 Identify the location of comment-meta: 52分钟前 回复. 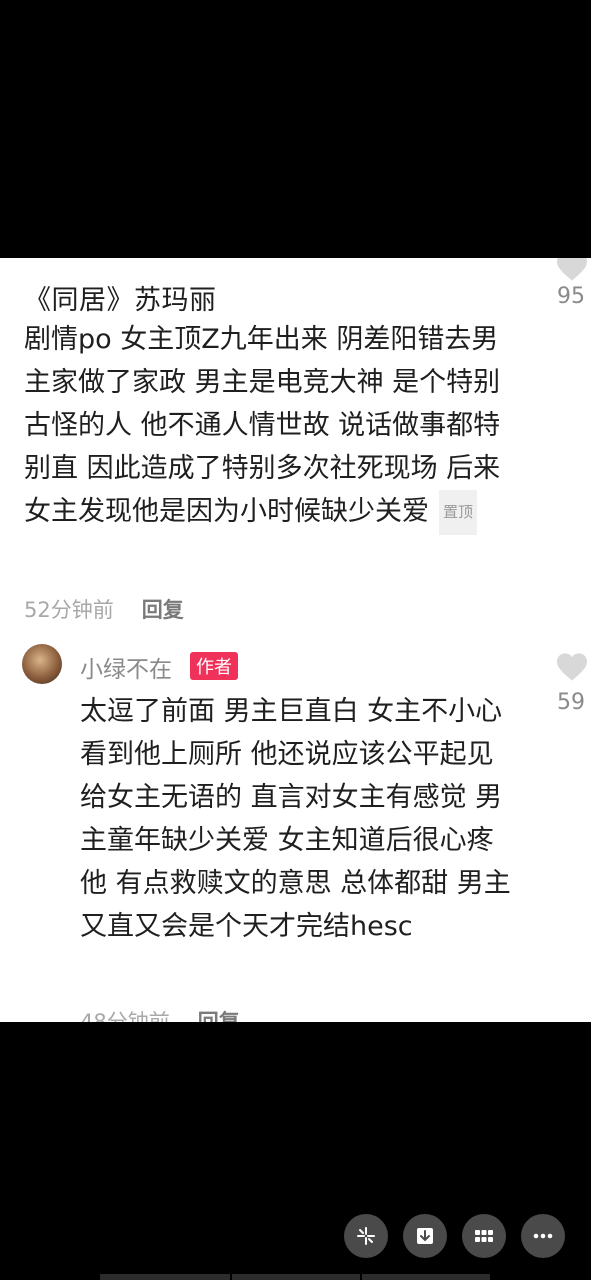
(104, 609).